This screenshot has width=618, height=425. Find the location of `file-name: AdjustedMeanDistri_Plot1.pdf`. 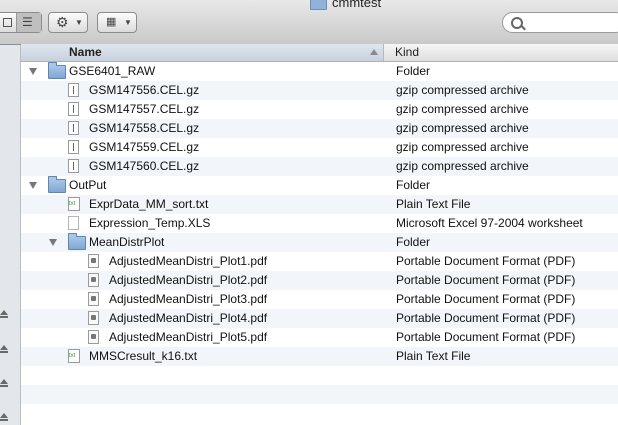

file-name: AdjustedMeanDistri_Plot1.pdf is located at coordinates (188, 261).